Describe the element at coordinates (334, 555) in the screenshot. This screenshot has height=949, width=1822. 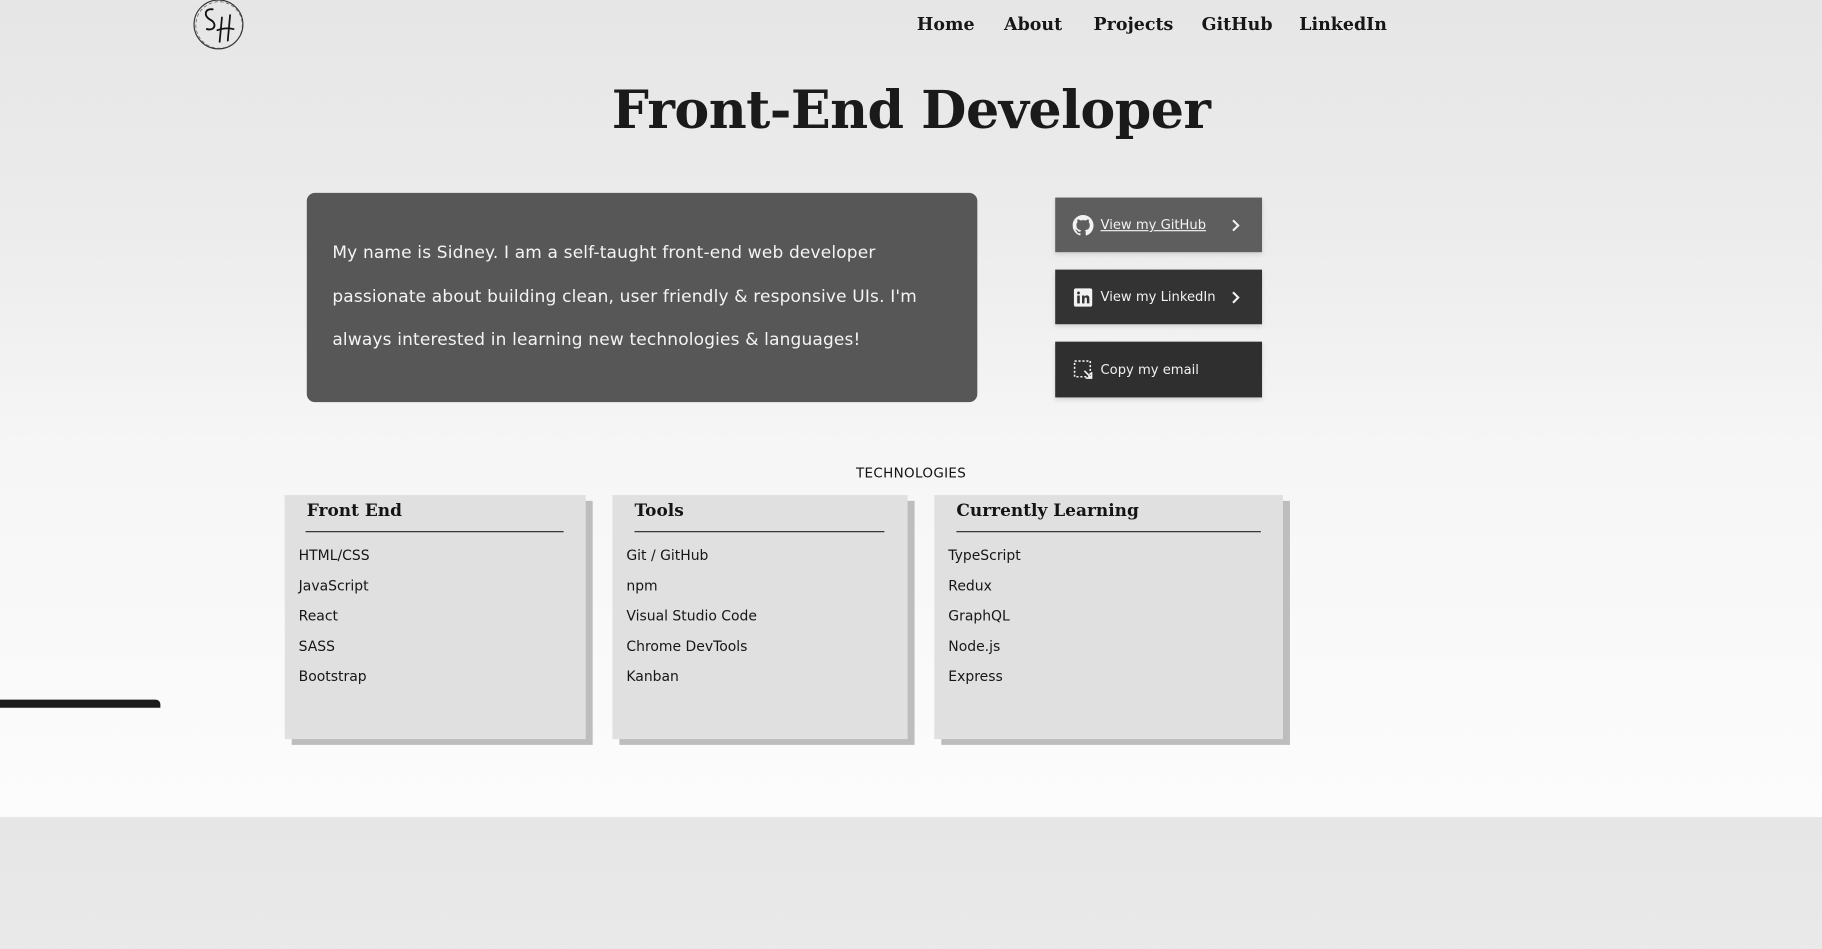
I see `list-item: HTML/CSS` at that location.